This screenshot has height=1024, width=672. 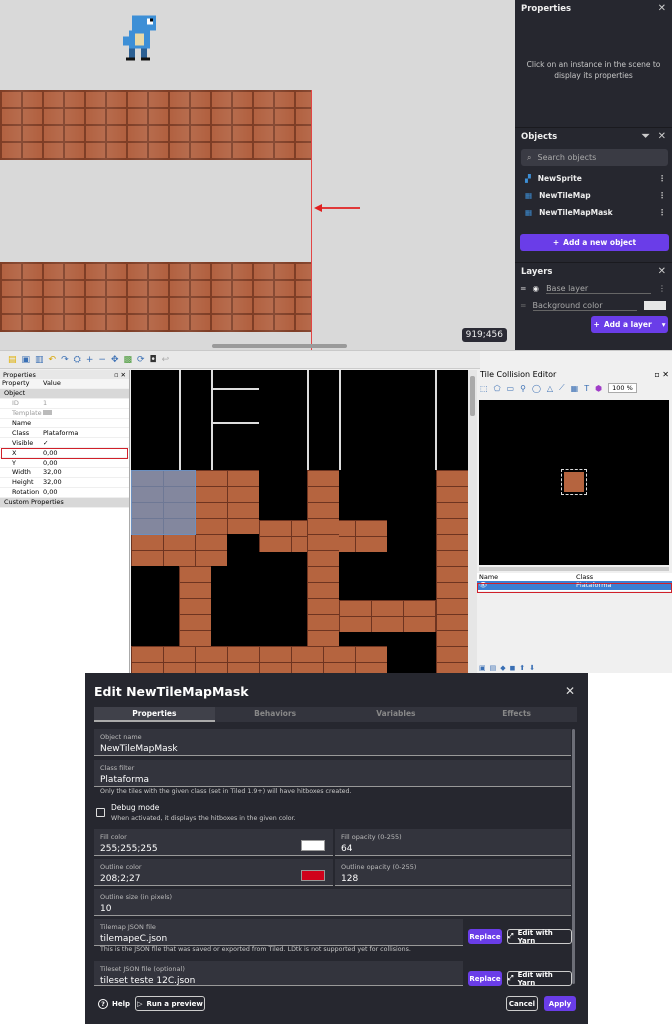 I want to click on image-icon: ▩, so click(x=127, y=360).